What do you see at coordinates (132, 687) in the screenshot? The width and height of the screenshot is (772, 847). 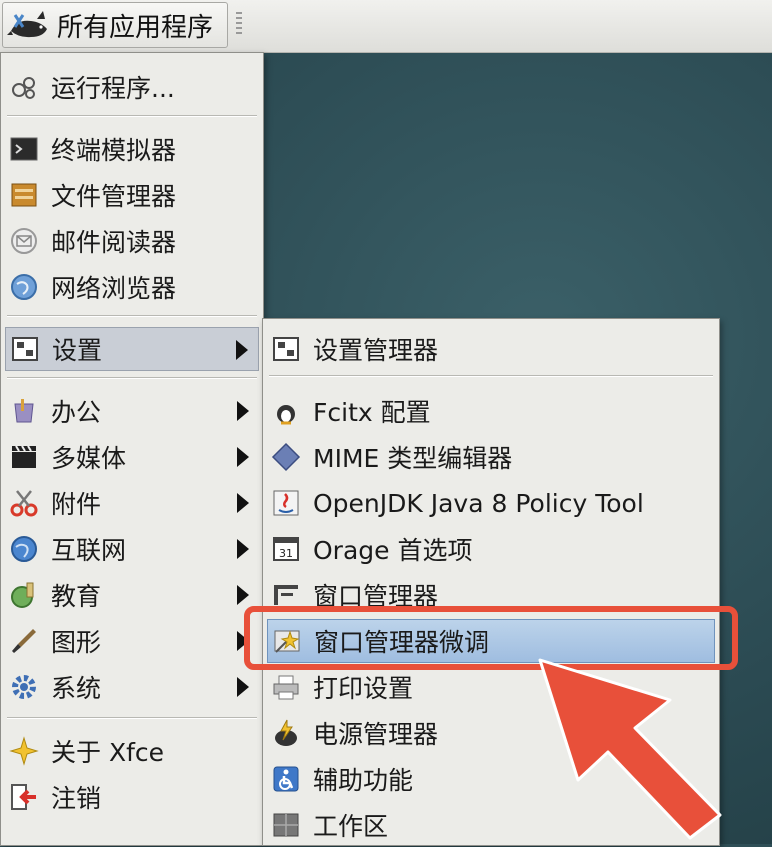 I see `menu-item-system: 系统` at bounding box center [132, 687].